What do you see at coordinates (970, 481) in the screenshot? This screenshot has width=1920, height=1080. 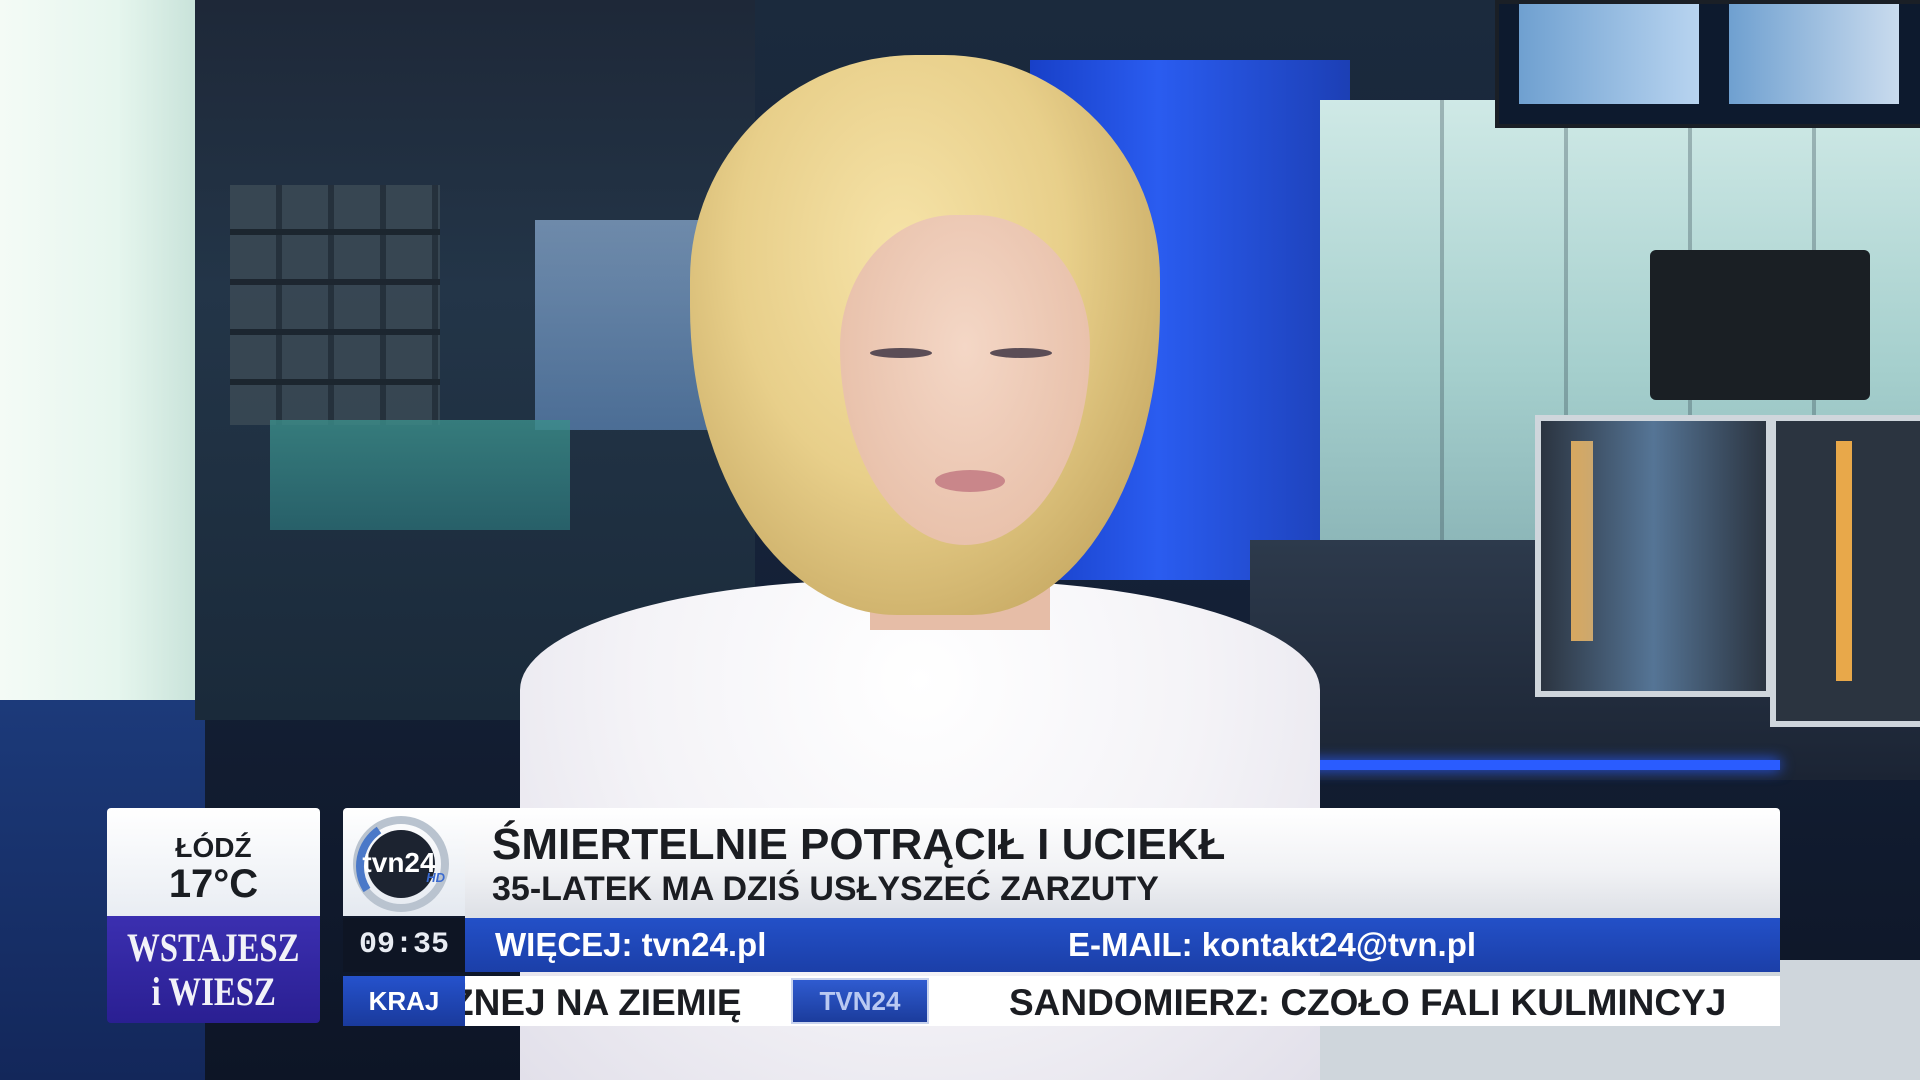 I see `presenter-lips` at bounding box center [970, 481].